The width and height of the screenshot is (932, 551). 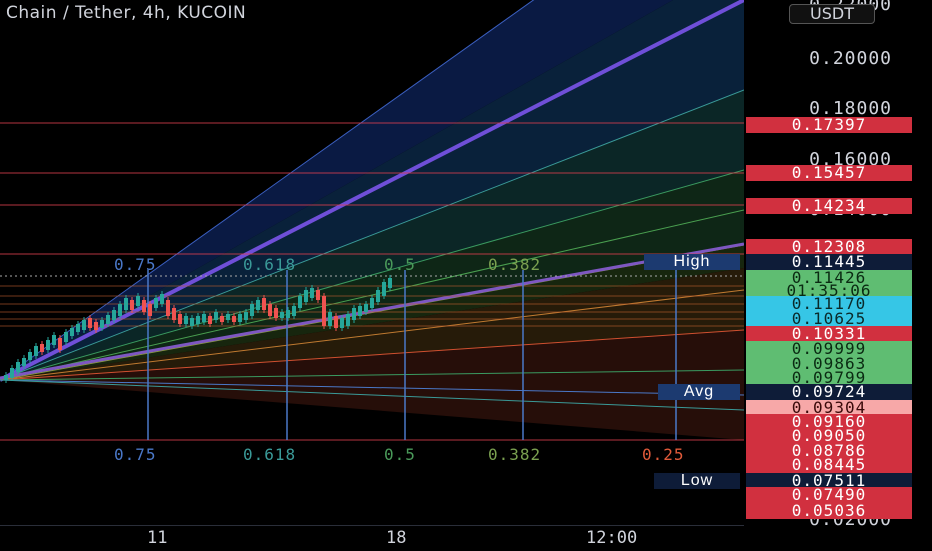 What do you see at coordinates (515, 264) in the screenshot?
I see `fib-label-top-0382: 0.382` at bounding box center [515, 264].